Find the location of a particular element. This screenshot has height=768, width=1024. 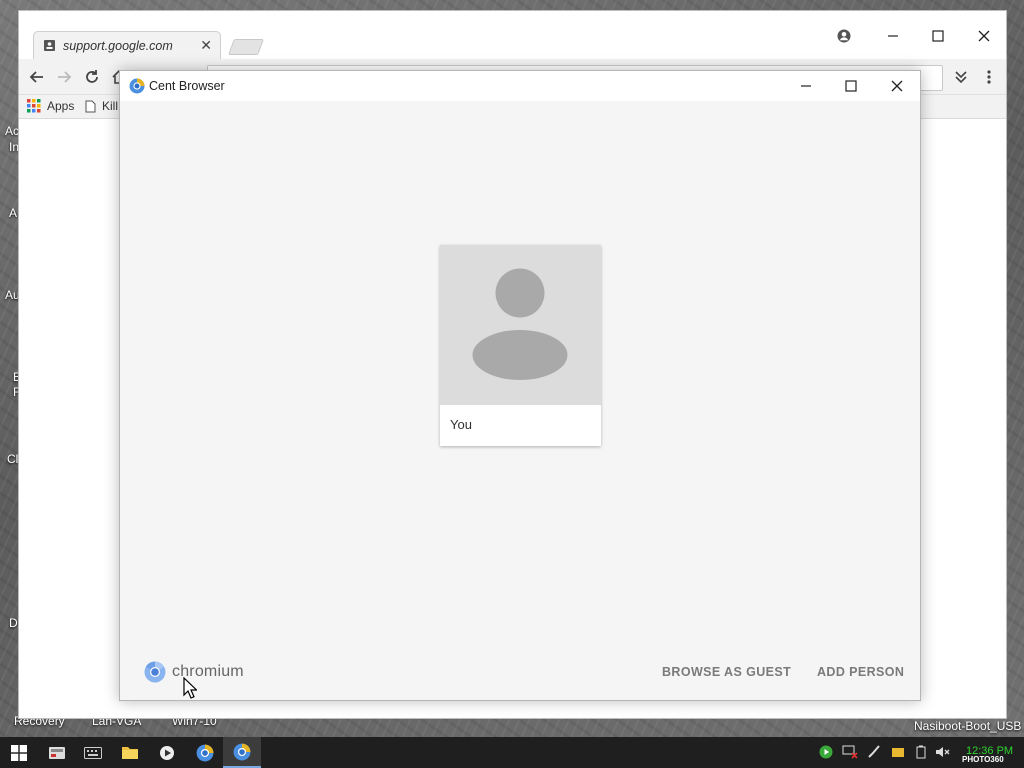

brush-tray-icon is located at coordinates (874, 752).